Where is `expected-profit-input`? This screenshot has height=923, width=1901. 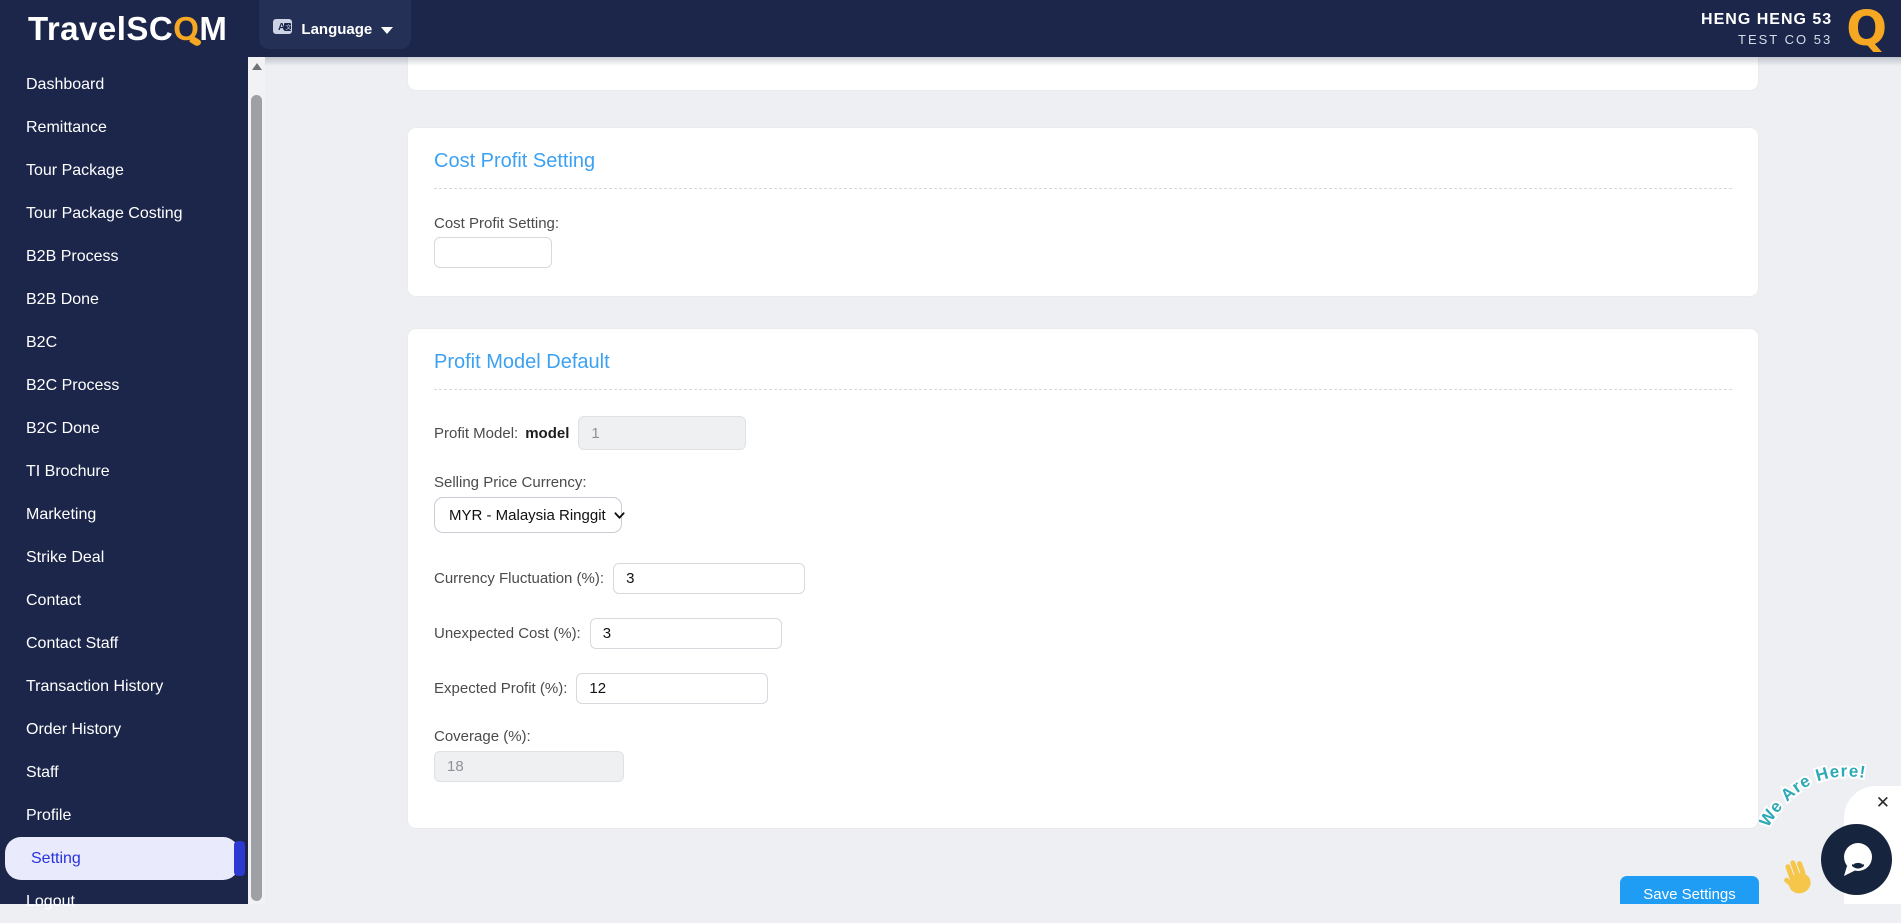
expected-profit-input is located at coordinates (672, 688).